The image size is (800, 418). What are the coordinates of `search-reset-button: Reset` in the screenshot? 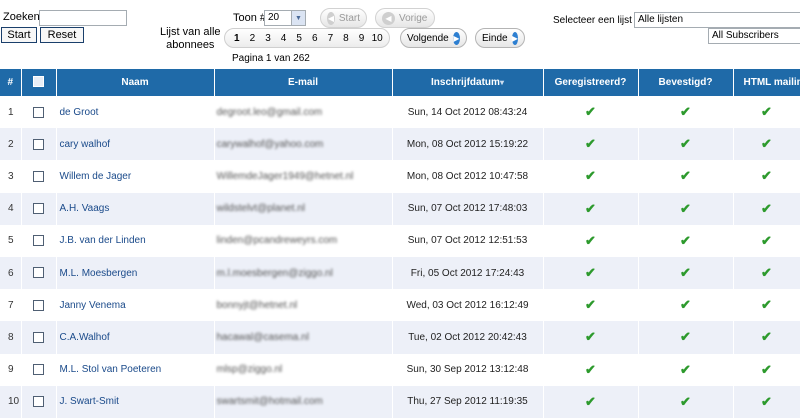 It's located at (62, 35).